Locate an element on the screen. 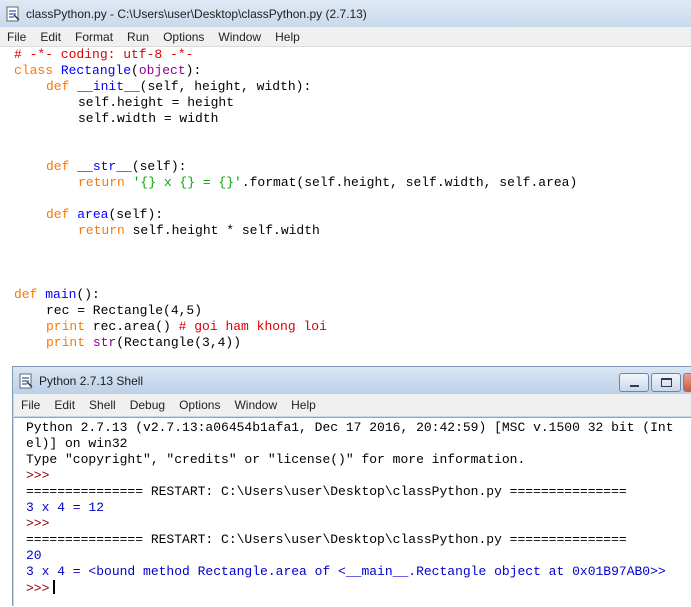  code-line: def main(): is located at coordinates (57, 295).